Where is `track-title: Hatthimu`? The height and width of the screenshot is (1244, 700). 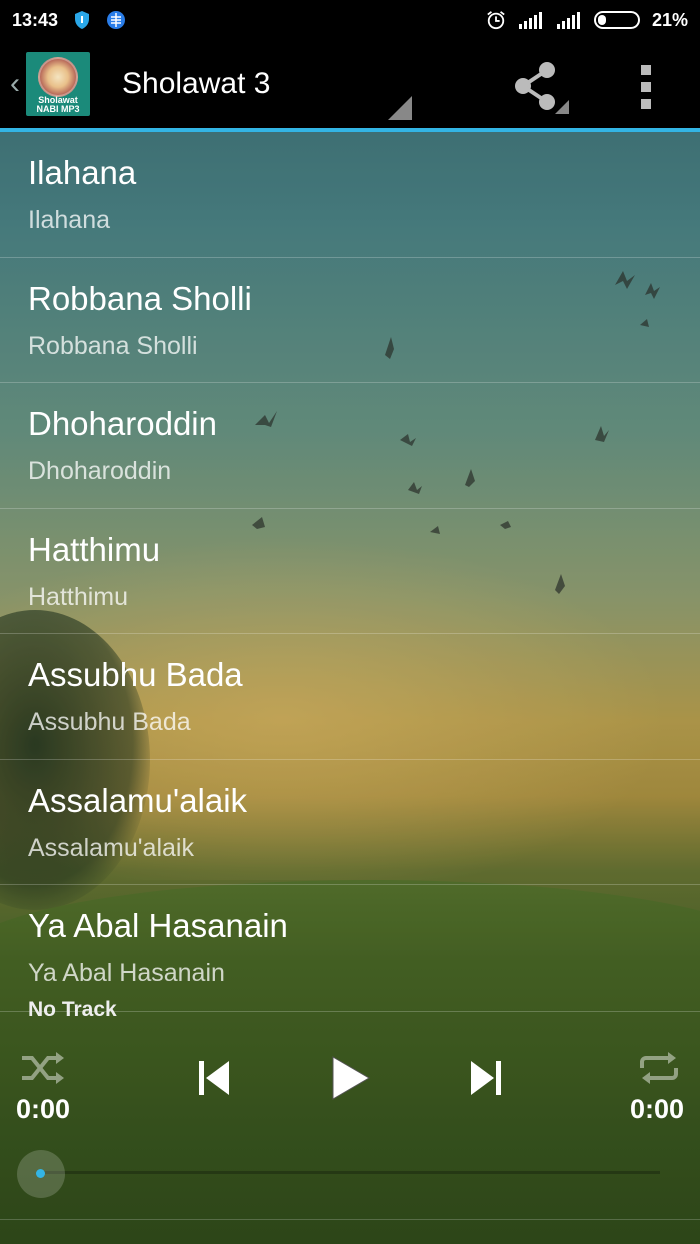
track-title: Hatthimu is located at coordinates (94, 549).